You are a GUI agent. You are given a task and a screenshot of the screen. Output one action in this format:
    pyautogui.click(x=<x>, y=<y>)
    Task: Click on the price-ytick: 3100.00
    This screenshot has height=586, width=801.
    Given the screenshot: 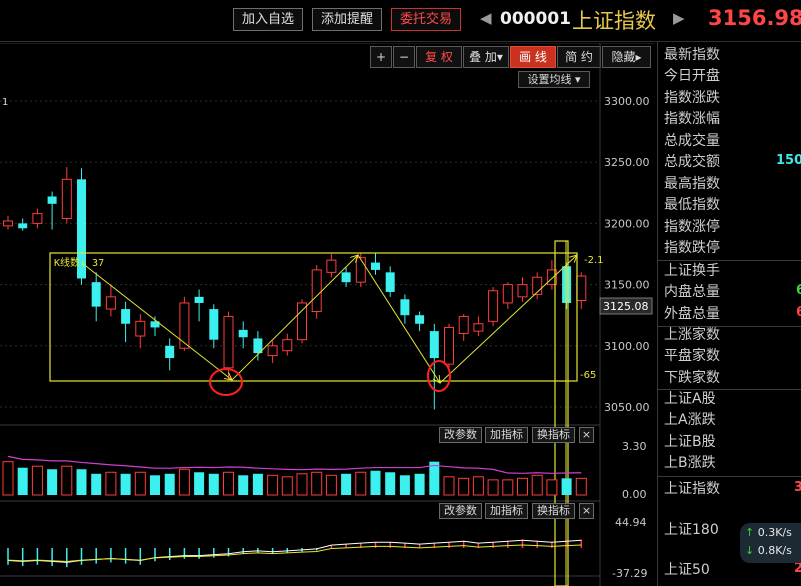 What is the action you would take?
    pyautogui.click(x=627, y=346)
    